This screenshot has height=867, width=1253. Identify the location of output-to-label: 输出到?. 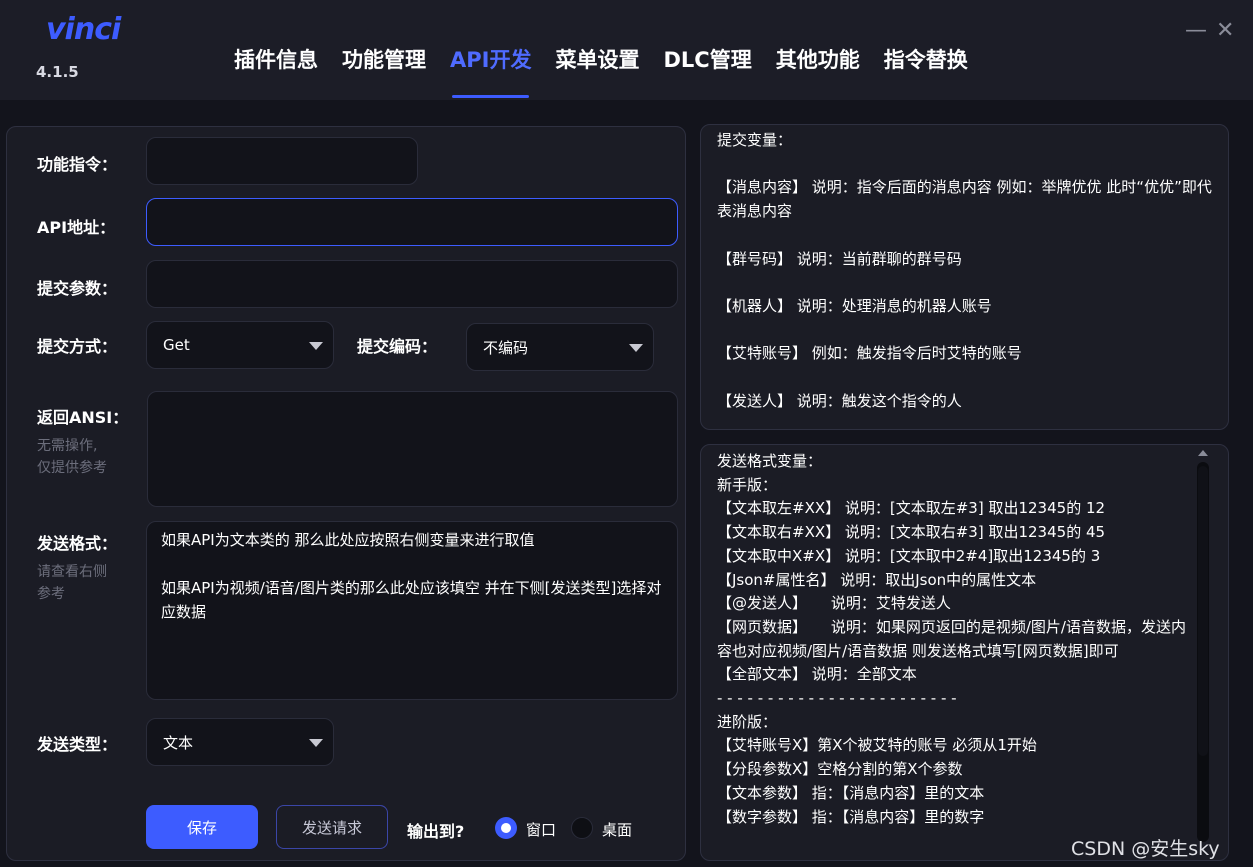
(436, 831).